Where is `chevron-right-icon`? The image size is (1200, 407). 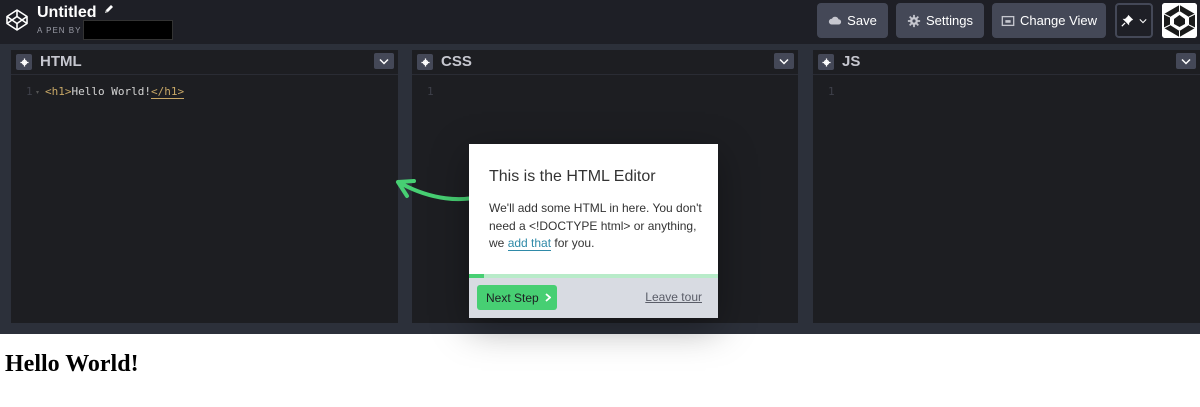 chevron-right-icon is located at coordinates (548, 297).